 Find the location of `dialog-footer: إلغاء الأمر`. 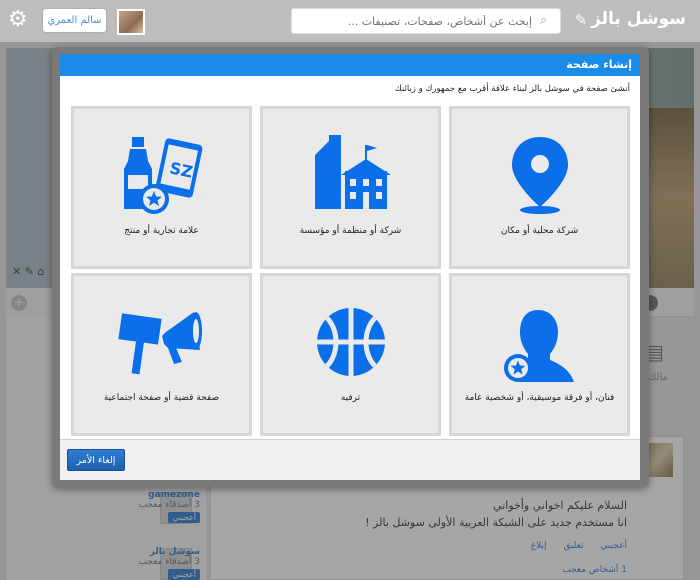

dialog-footer: إلغاء الأمر is located at coordinates (350, 459).